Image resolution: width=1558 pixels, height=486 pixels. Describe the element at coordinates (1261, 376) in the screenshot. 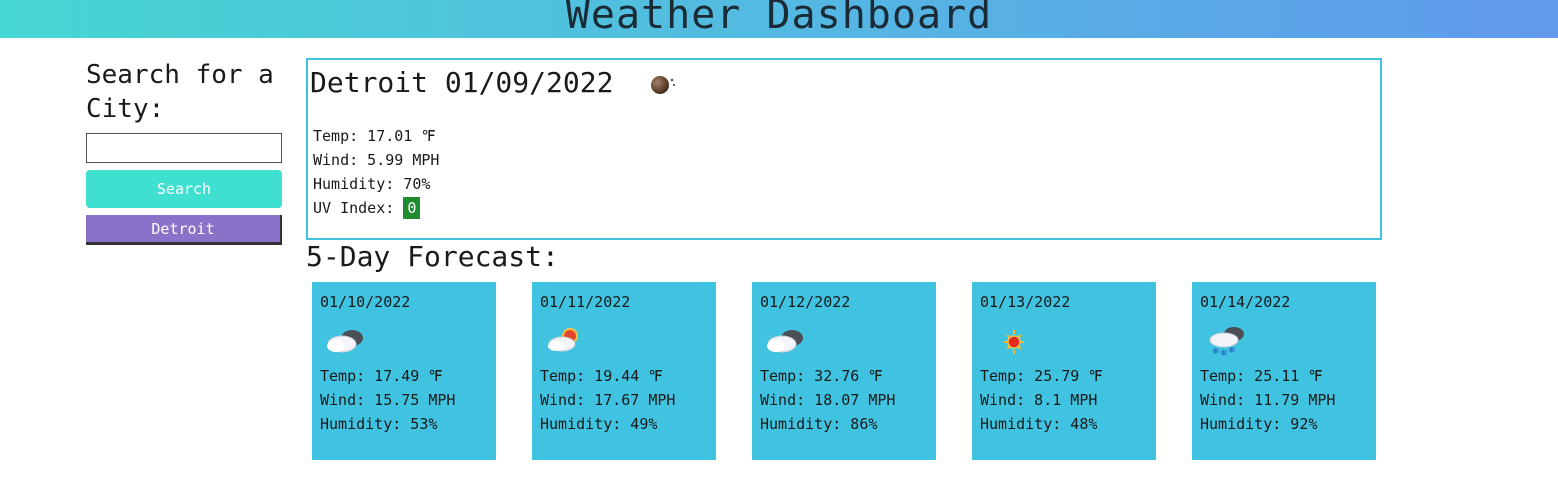

I see `forecast-temp: Temp: 25.11 ℉` at that location.